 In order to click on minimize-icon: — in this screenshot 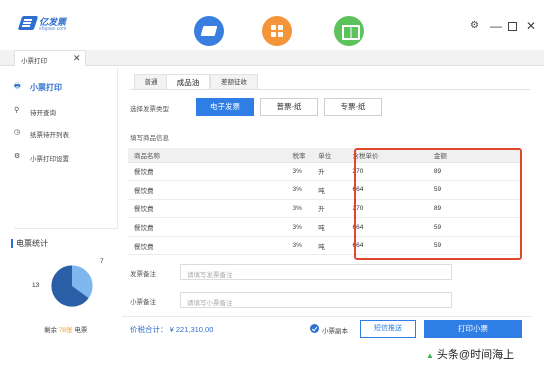, I will do `click(496, 26)`.